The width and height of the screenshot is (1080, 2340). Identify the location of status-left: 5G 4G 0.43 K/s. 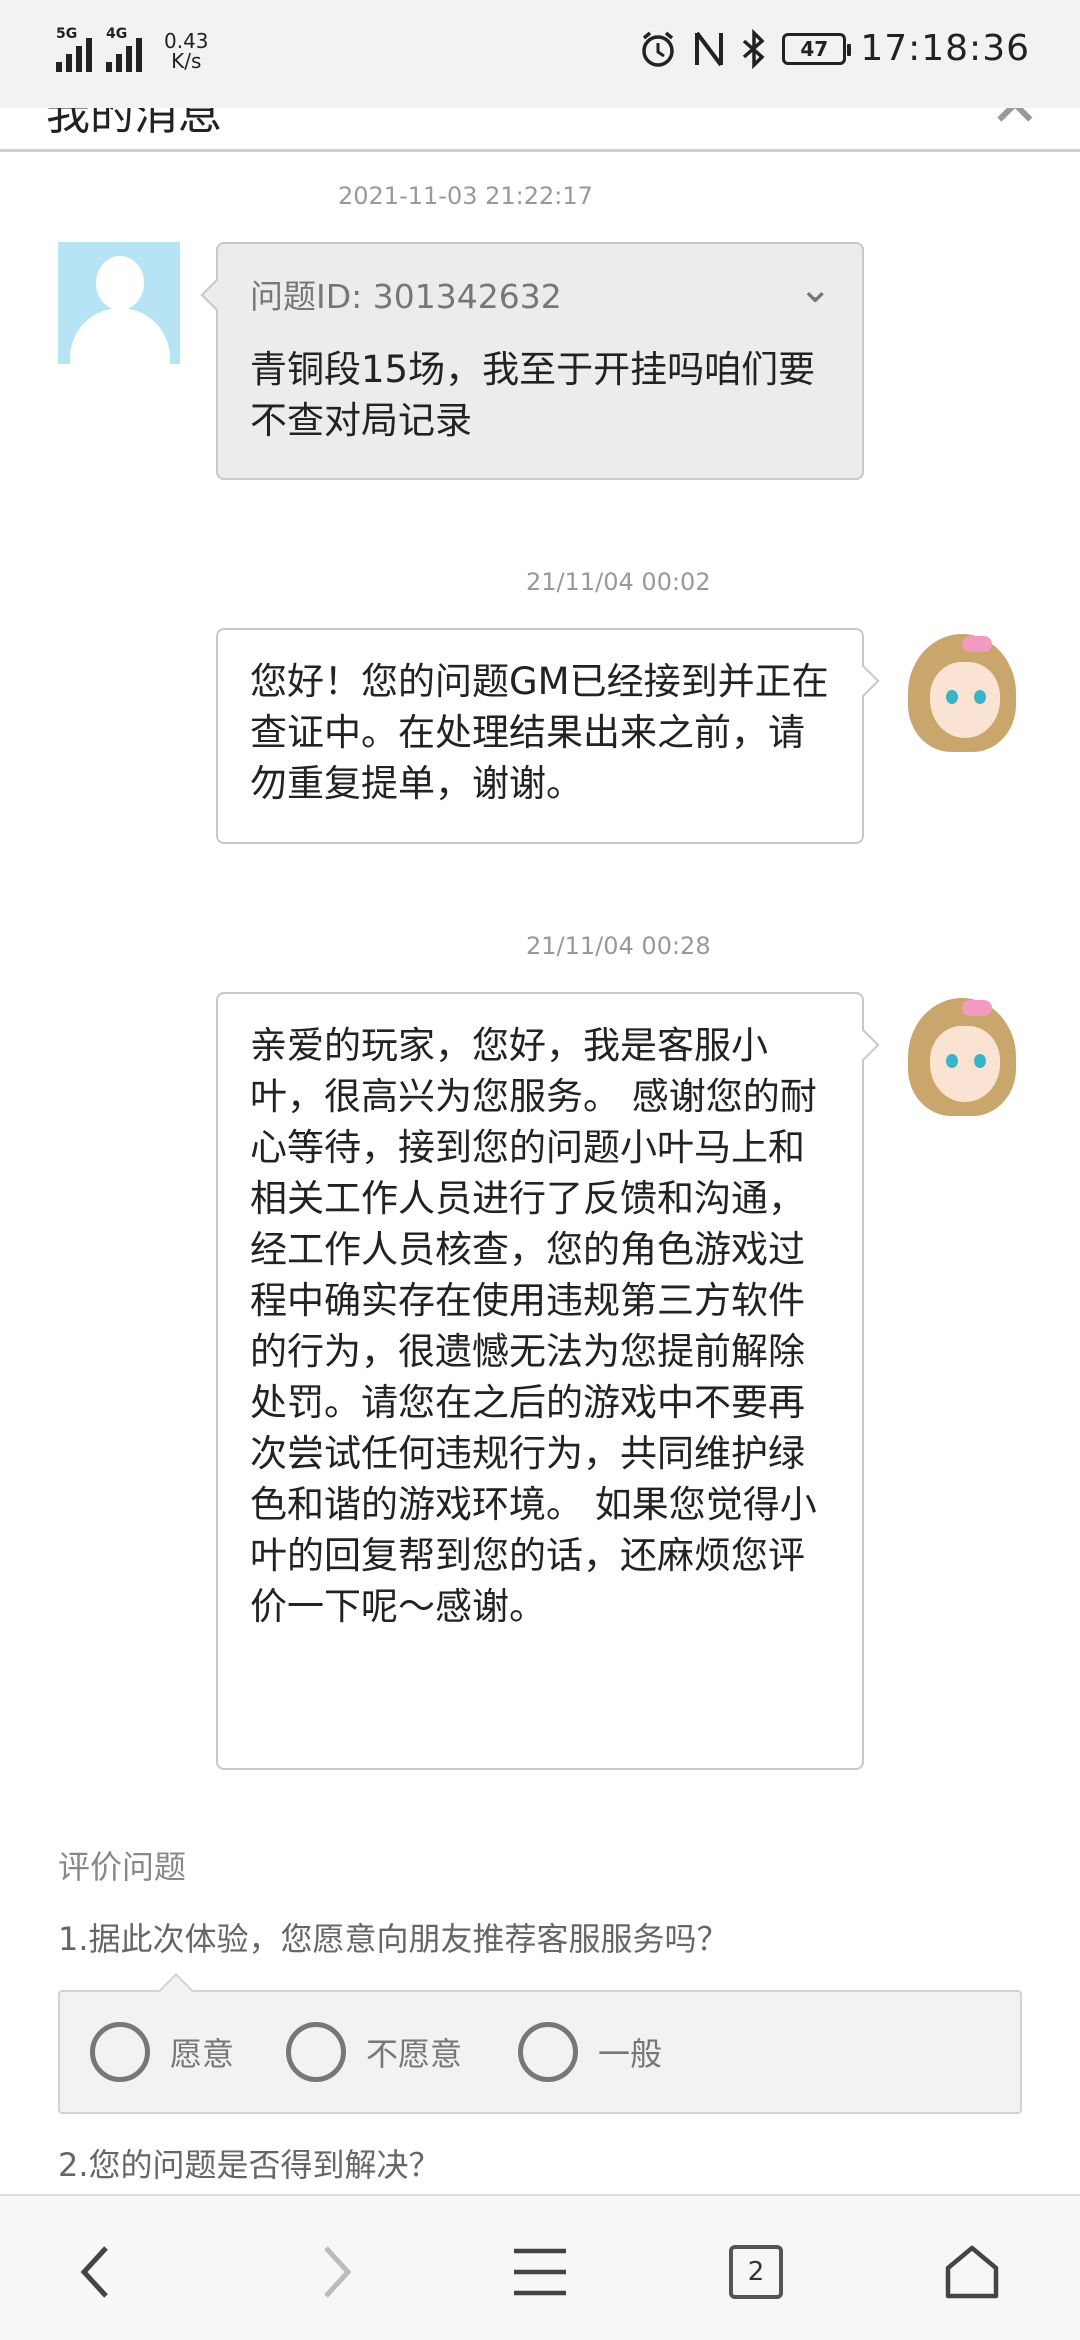
(132, 49).